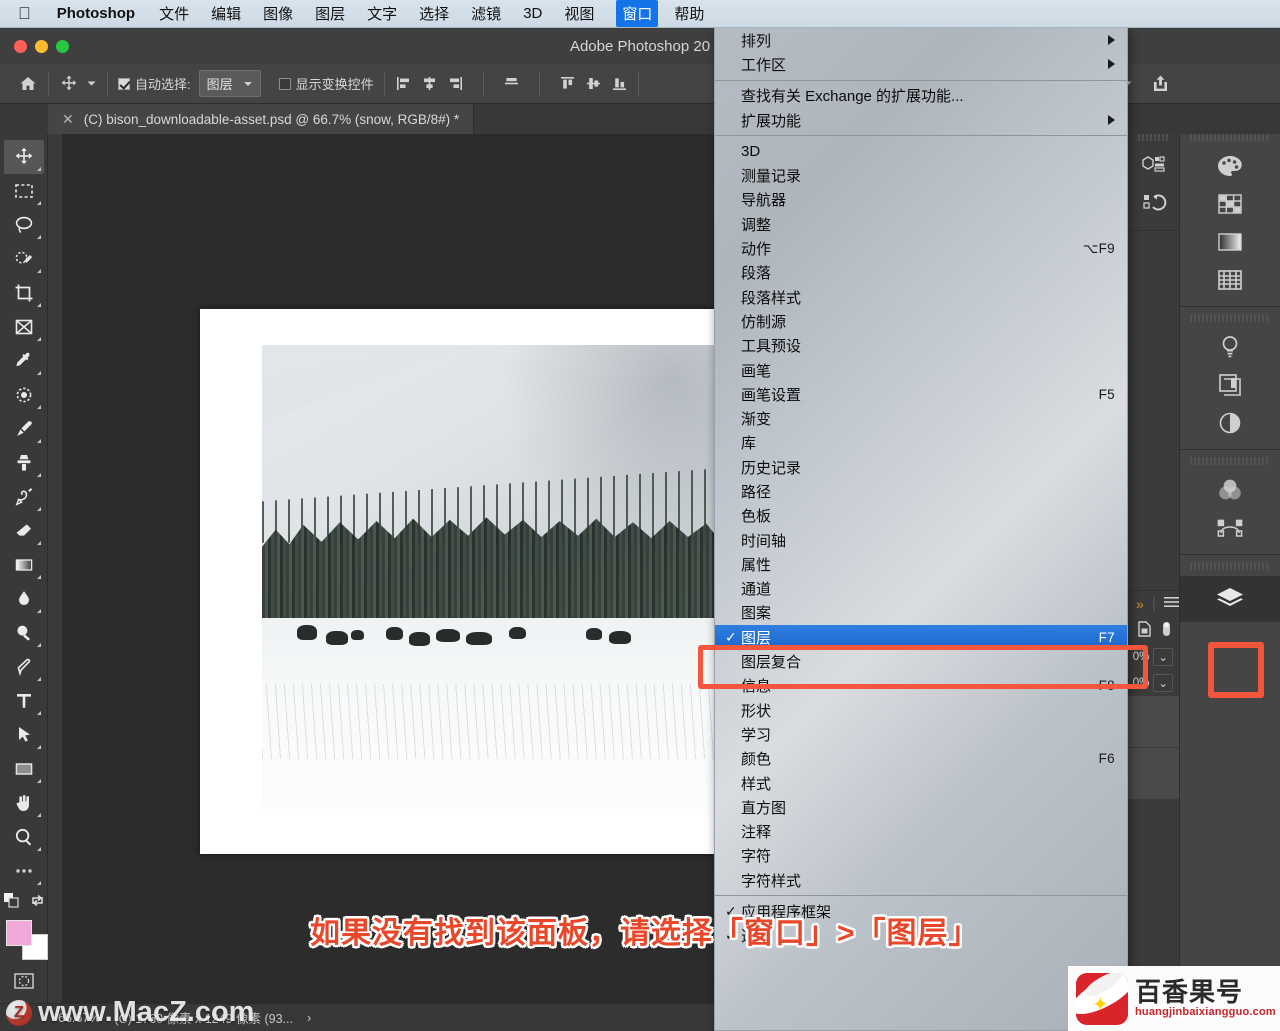 This screenshot has width=1280, height=1031. Describe the element at coordinates (1166, 630) in the screenshot. I see `eye-icon` at that location.